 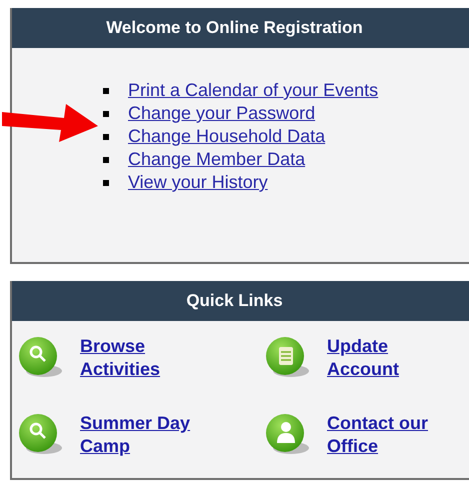 What do you see at coordinates (120, 358) in the screenshot?
I see `quick-link: Browse Activities` at bounding box center [120, 358].